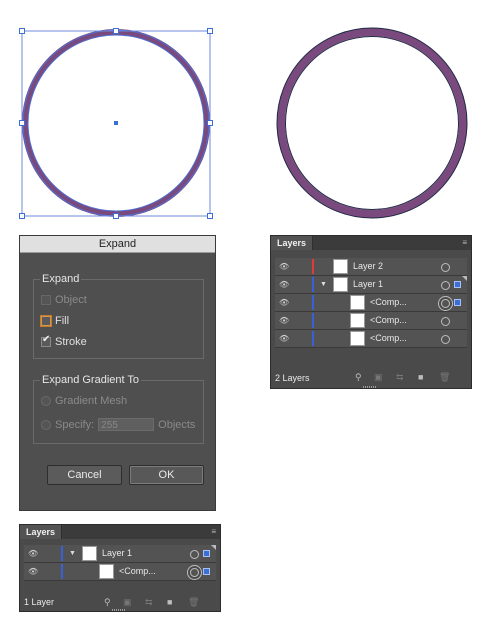 This screenshot has width=500, height=625. I want to click on panel-footer: 2 Layers ⚲ ▣ ⇆ ■ 🗑, so click(371, 379).